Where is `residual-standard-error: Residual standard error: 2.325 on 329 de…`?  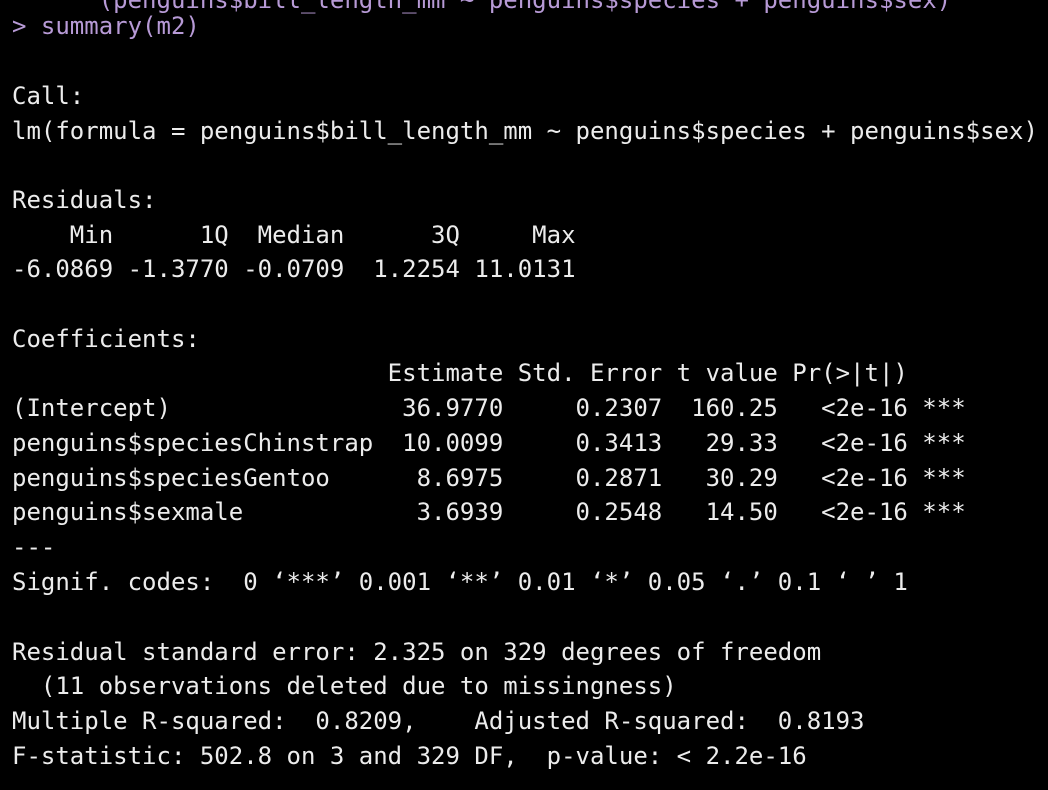
residual-standard-error: Residual standard error: 2.325 on 329 de… is located at coordinates (417, 652).